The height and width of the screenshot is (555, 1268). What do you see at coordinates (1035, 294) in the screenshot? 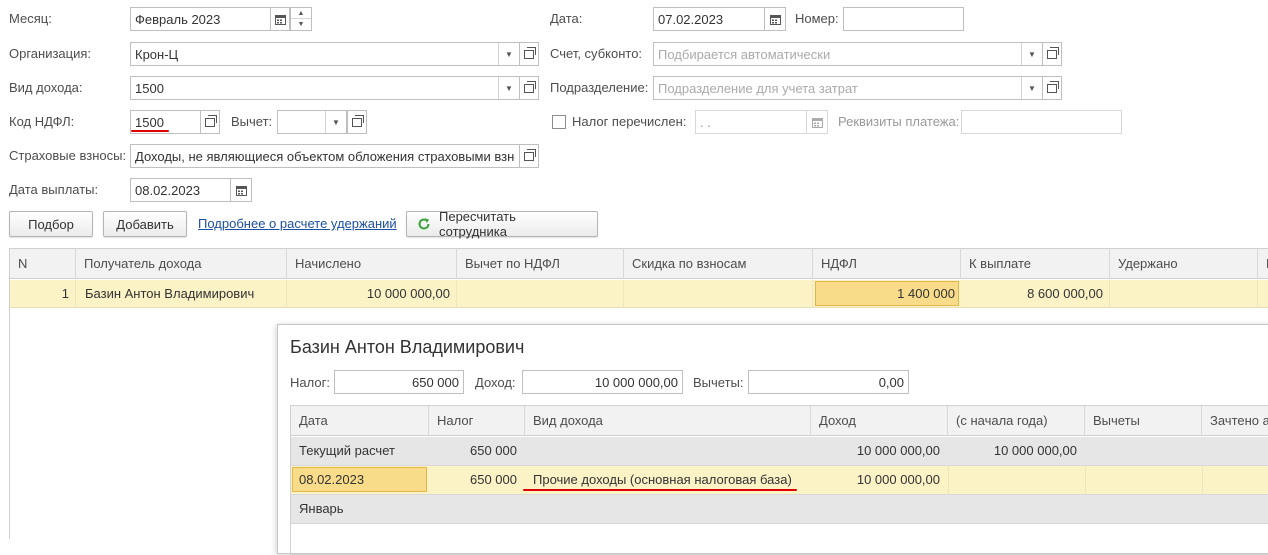
I see `cell-to-pay: 8 600 000,00` at bounding box center [1035, 294].